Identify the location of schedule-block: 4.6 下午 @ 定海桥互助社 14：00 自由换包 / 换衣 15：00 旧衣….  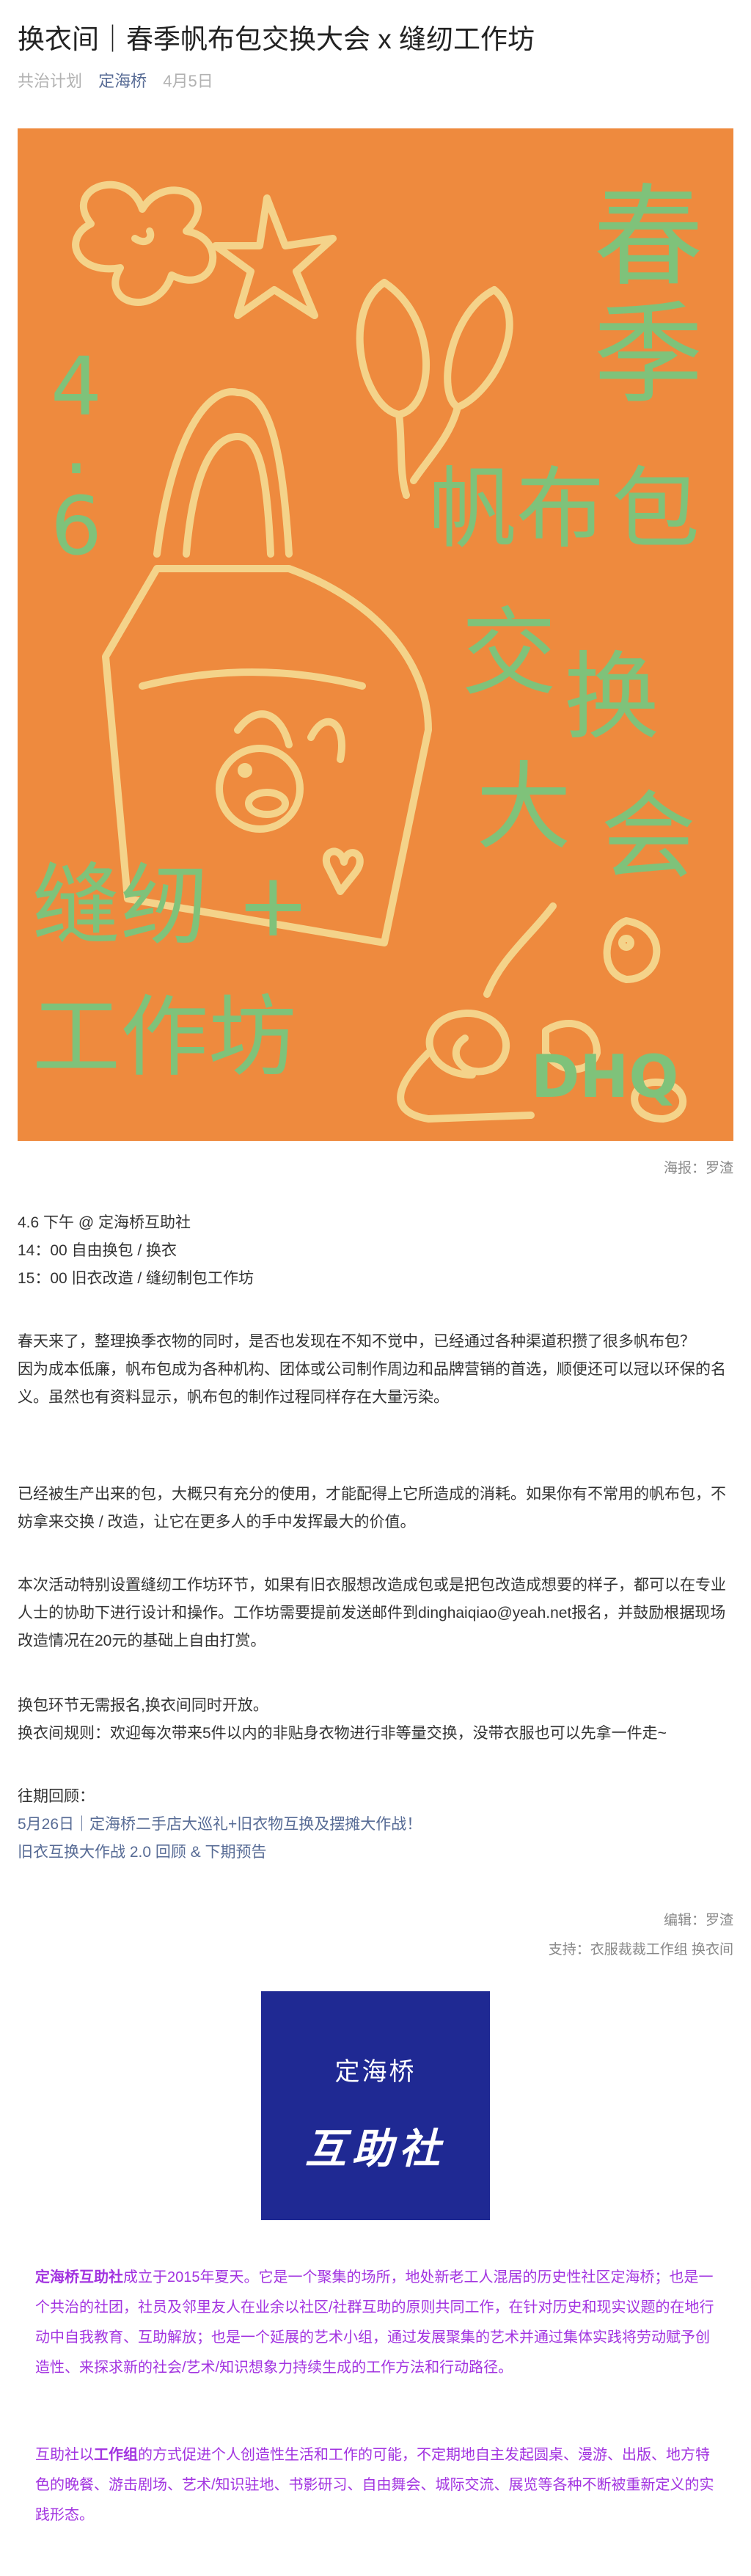
(375, 1251).